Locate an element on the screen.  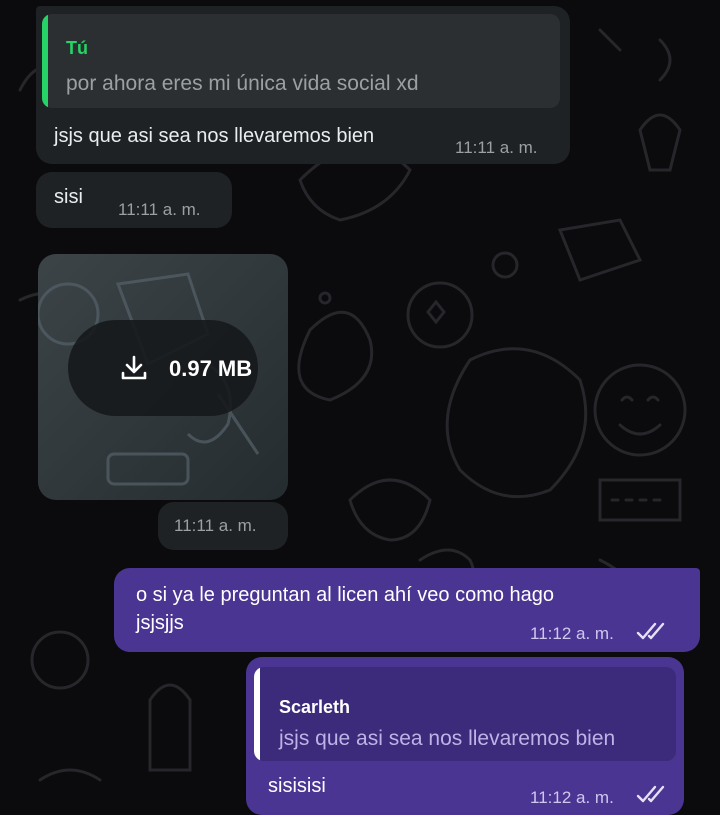
message-text: sisi is located at coordinates (68, 197).